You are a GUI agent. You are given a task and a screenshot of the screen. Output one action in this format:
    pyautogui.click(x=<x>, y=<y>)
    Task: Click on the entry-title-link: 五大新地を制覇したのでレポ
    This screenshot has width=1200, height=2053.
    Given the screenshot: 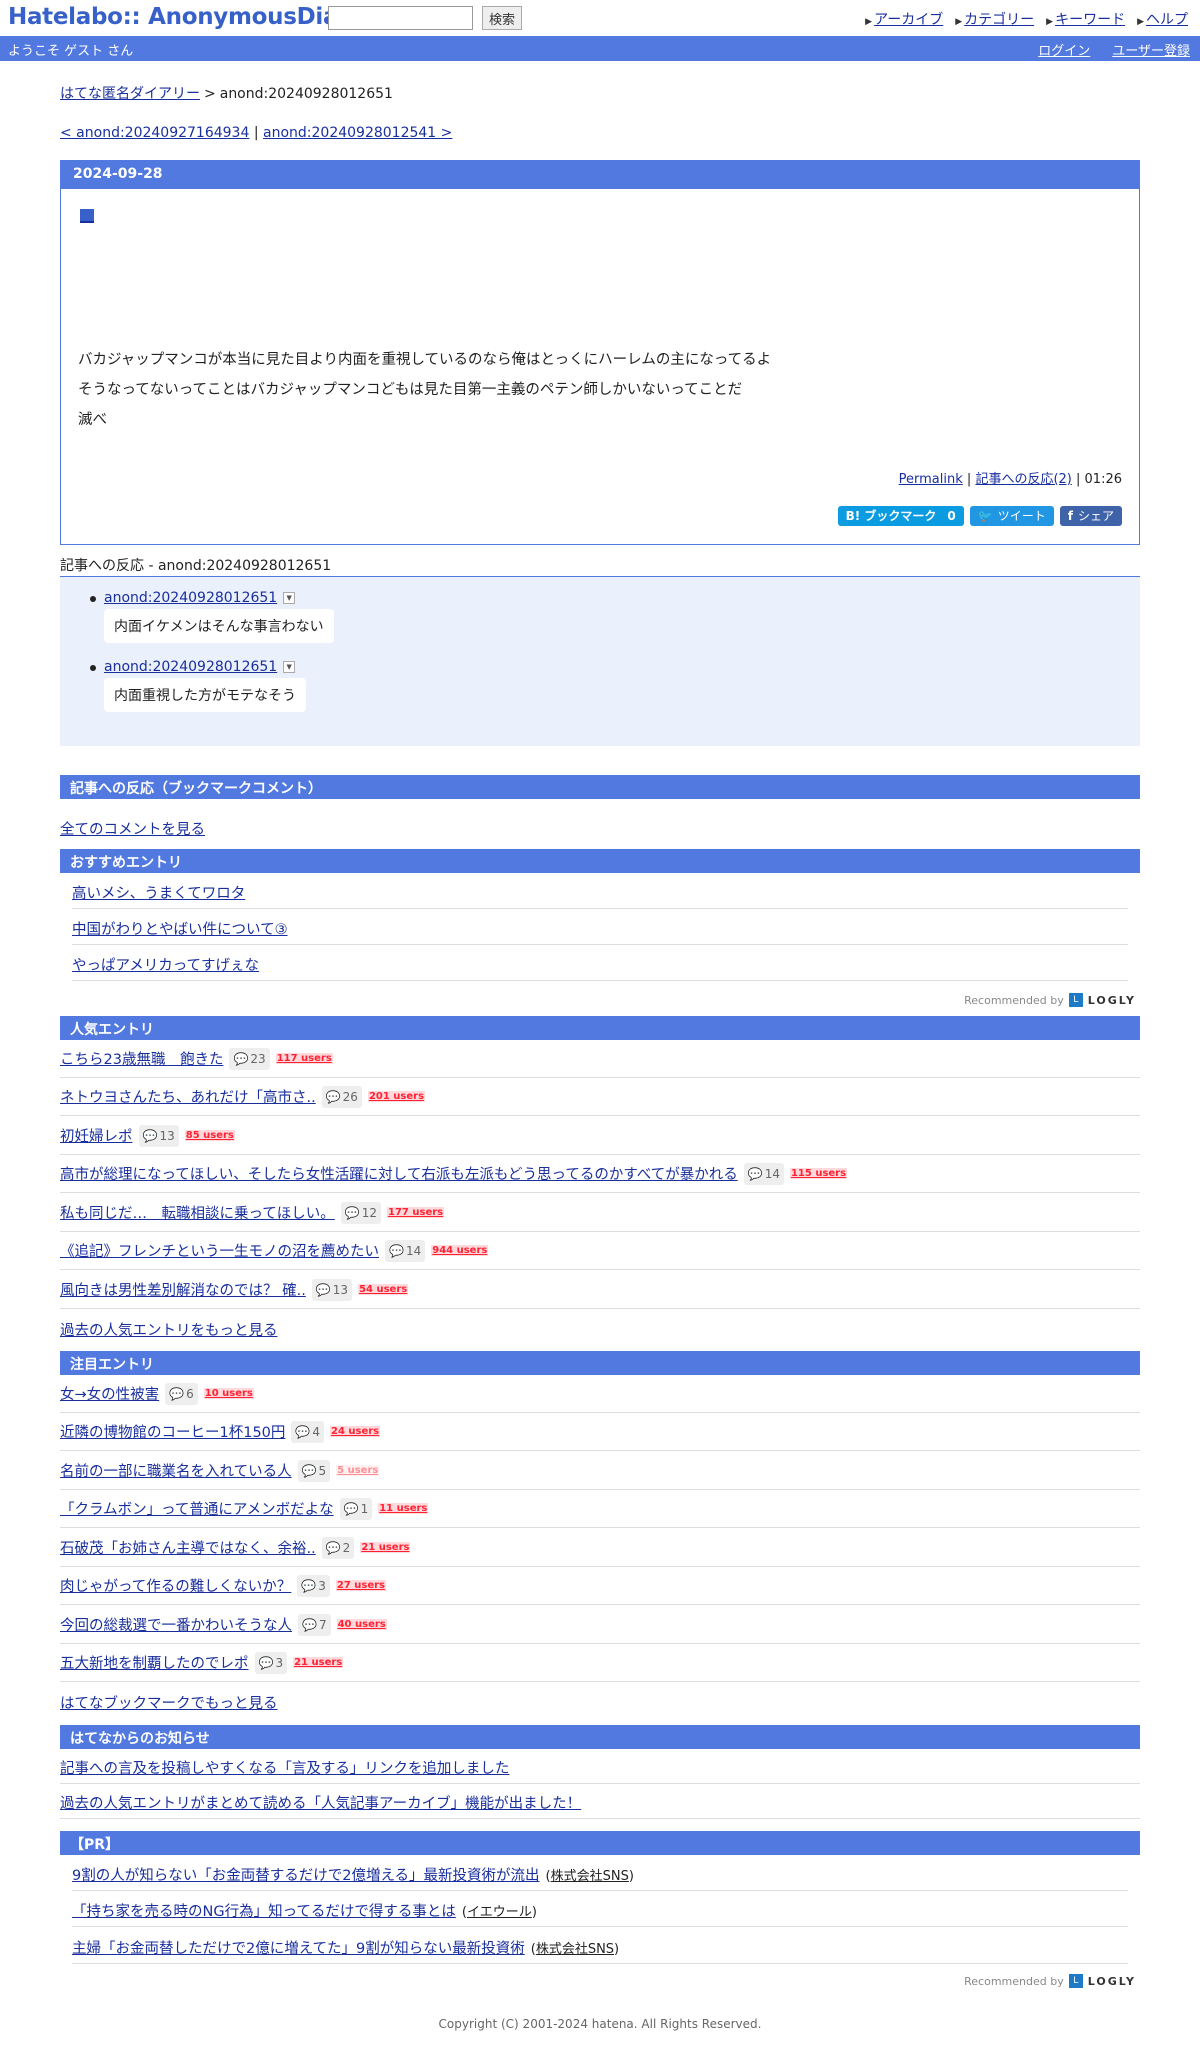 What is the action you would take?
    pyautogui.click(x=154, y=1662)
    